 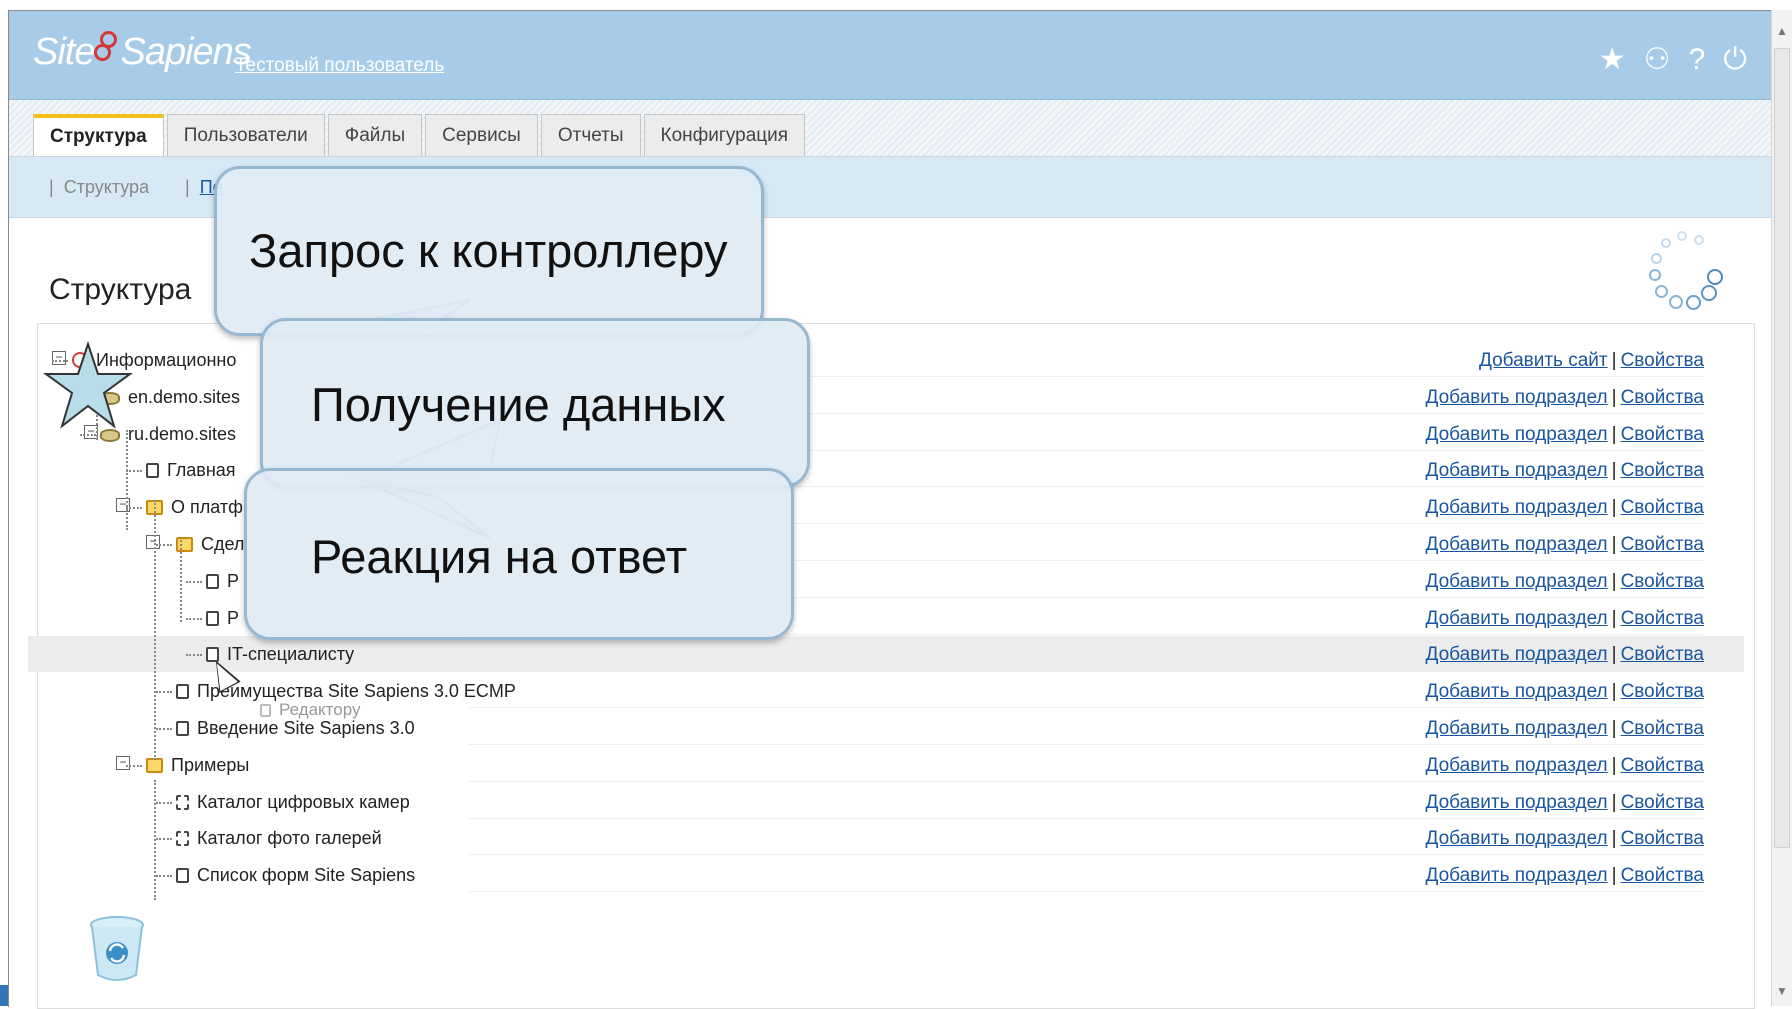 I want to click on scroll-down-icon: ▼, so click(x=1782, y=992).